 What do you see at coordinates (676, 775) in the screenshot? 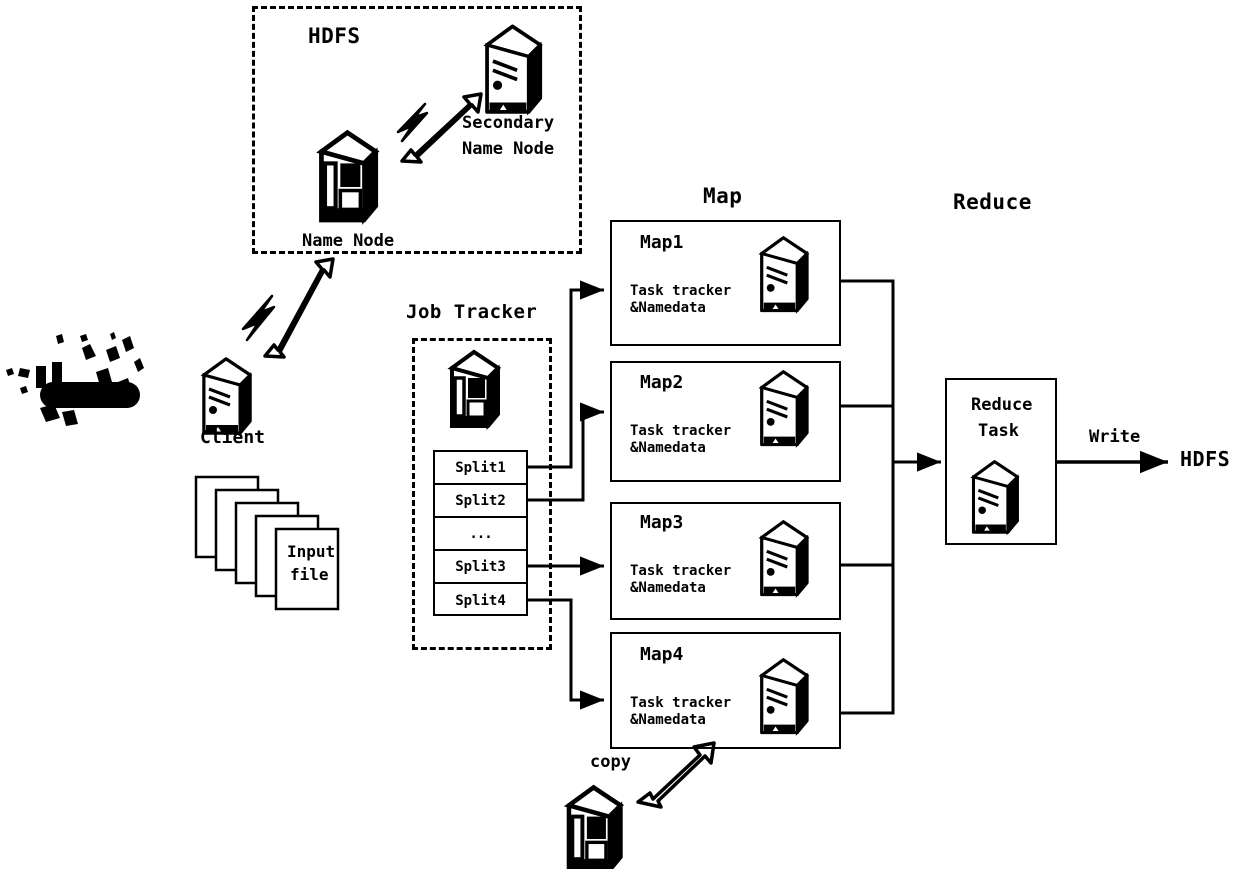
I see `copy-block-arrow` at bounding box center [676, 775].